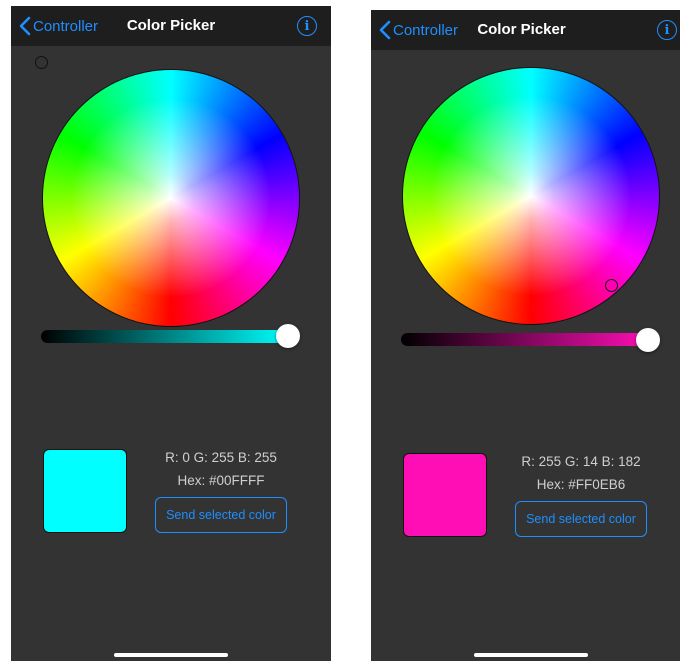 The height and width of the screenshot is (661, 680). What do you see at coordinates (581, 461) in the screenshot?
I see `rgb-values: R: 255 G: 14 B: 182` at bounding box center [581, 461].